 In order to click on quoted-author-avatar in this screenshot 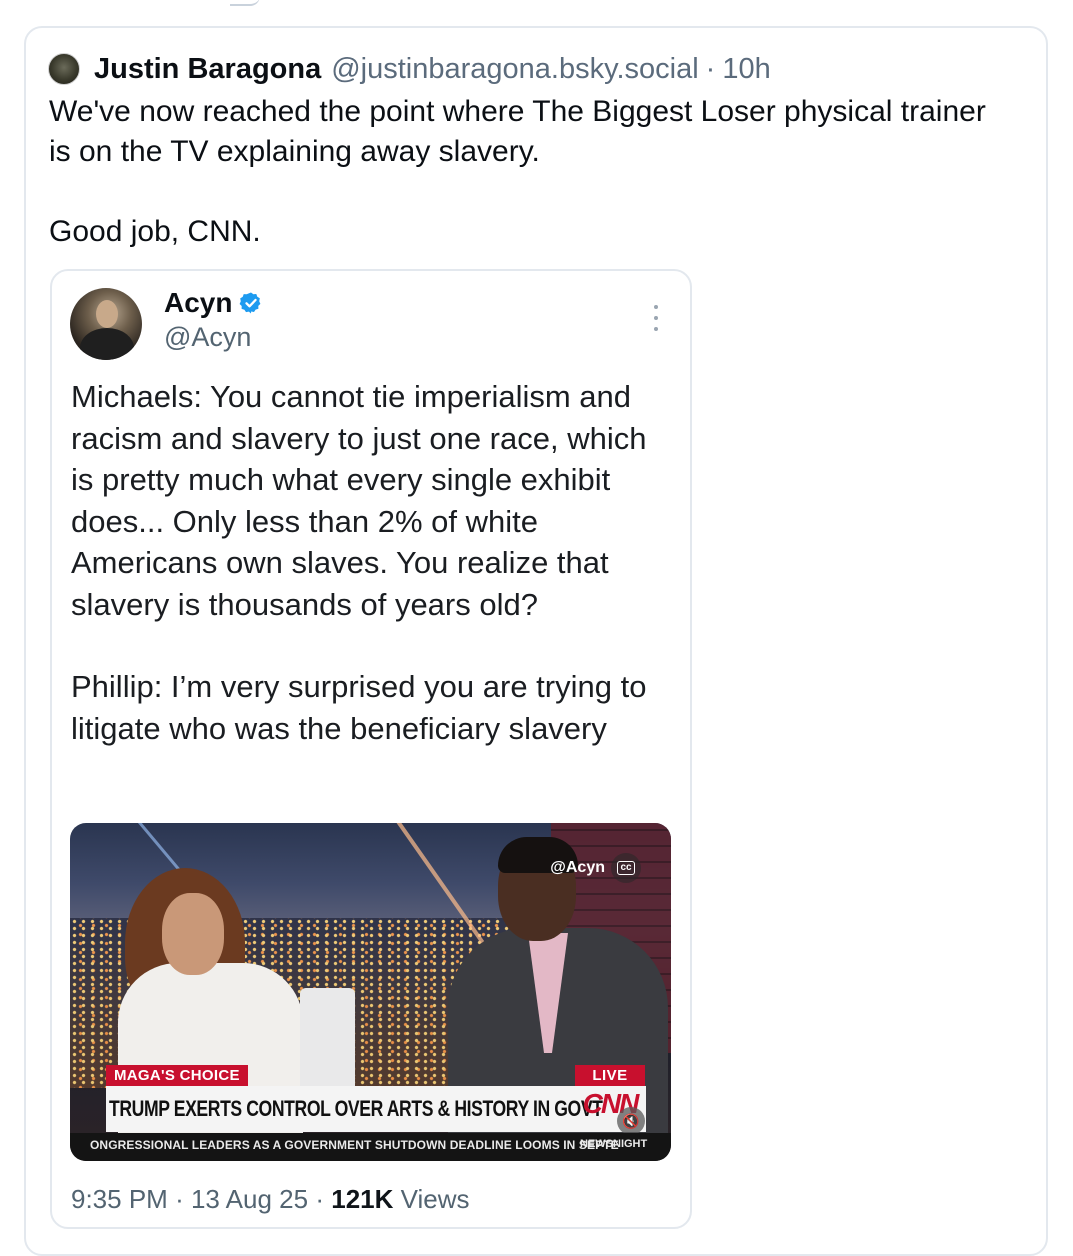, I will do `click(106, 324)`.